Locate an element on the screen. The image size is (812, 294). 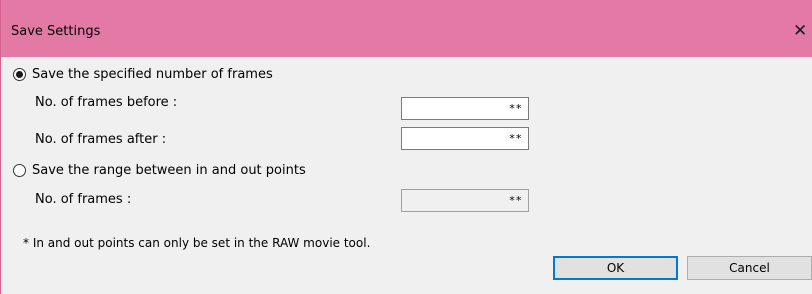
close-icon: ✕ is located at coordinates (802, 31).